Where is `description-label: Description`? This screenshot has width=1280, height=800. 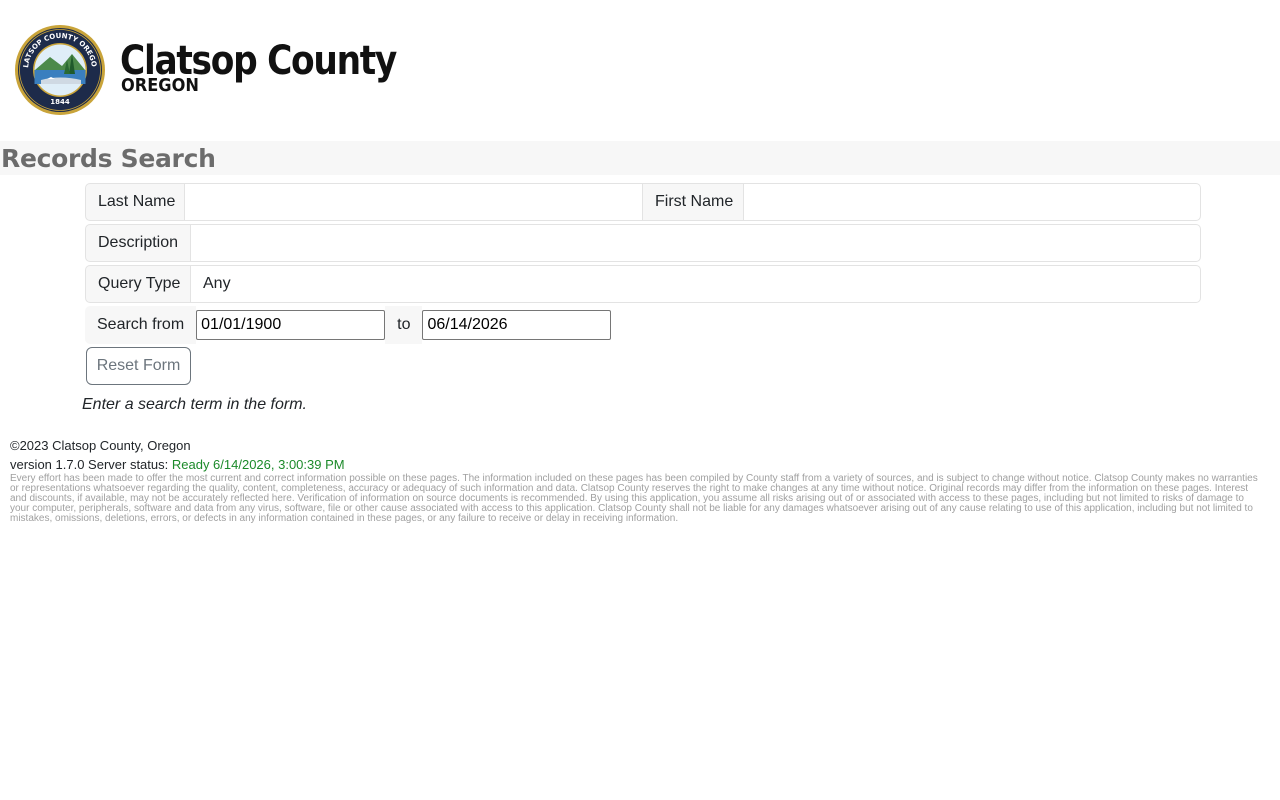
description-label: Description is located at coordinates (138, 243).